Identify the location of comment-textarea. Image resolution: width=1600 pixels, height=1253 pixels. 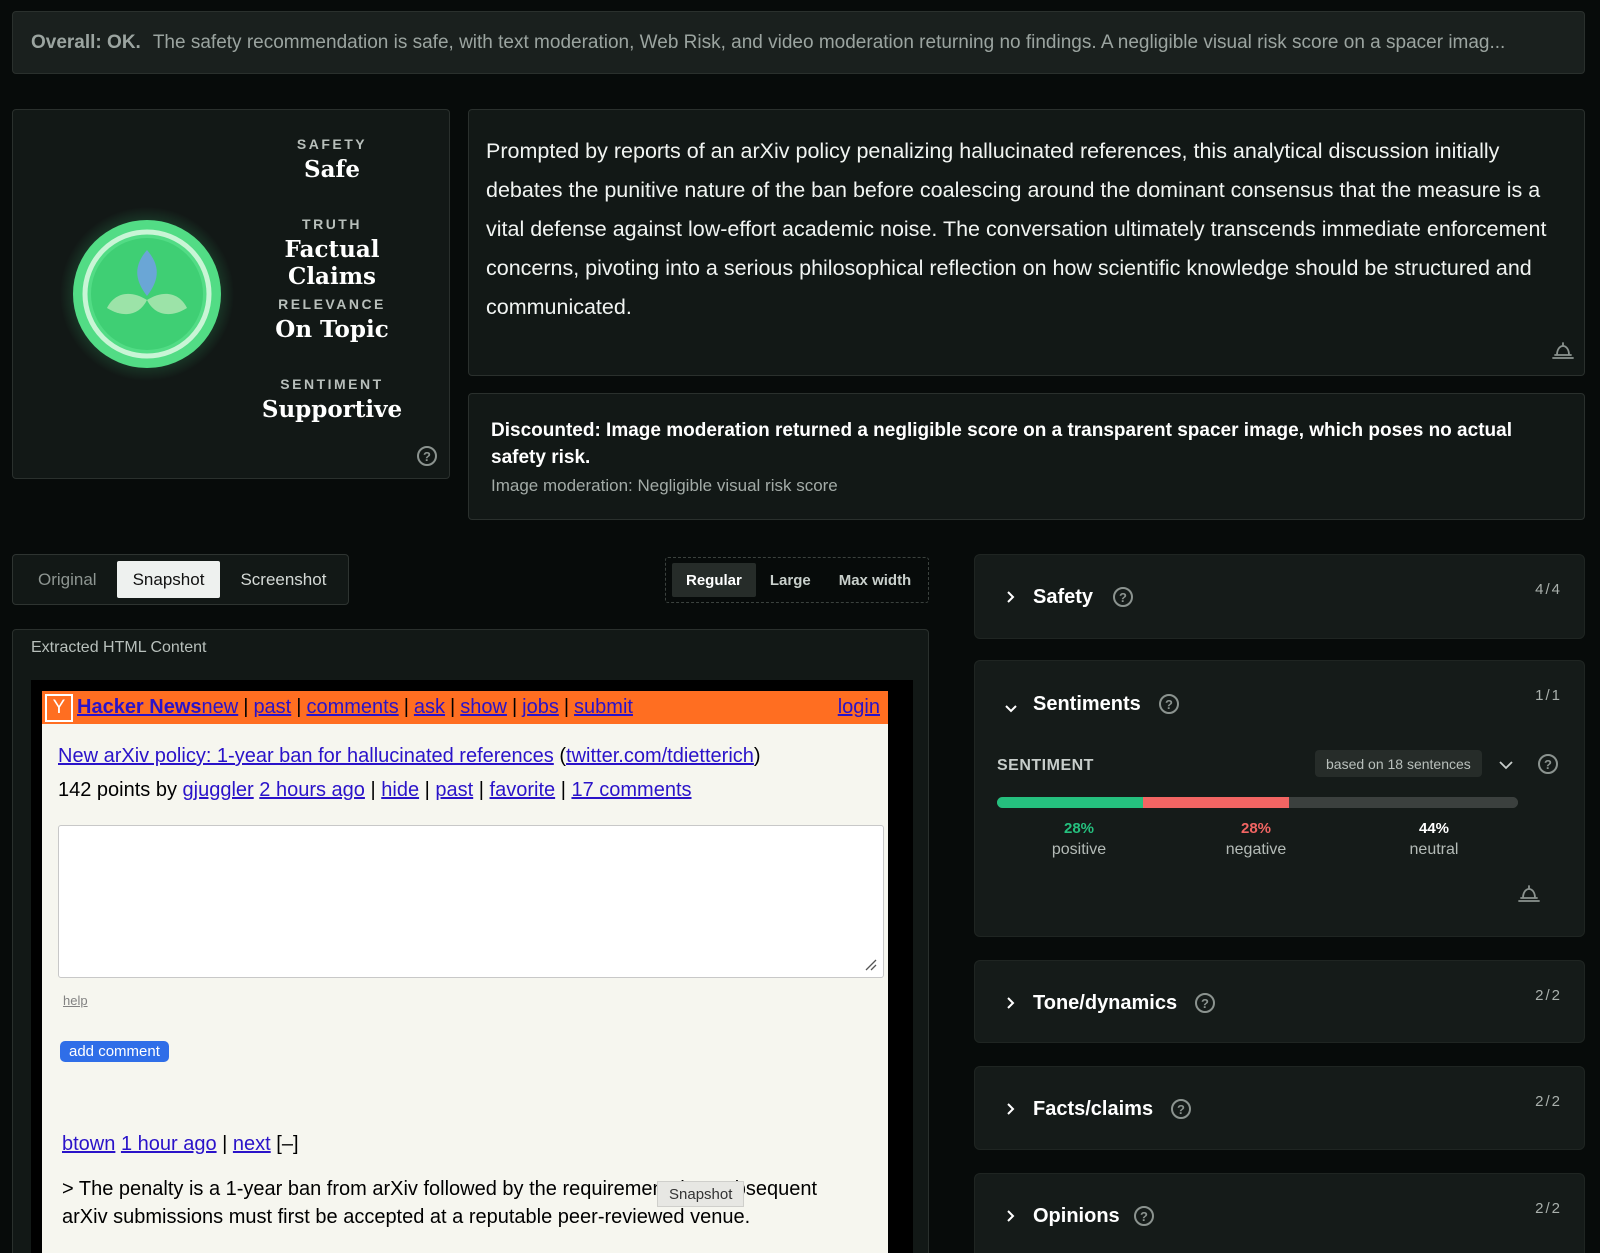
(471, 901).